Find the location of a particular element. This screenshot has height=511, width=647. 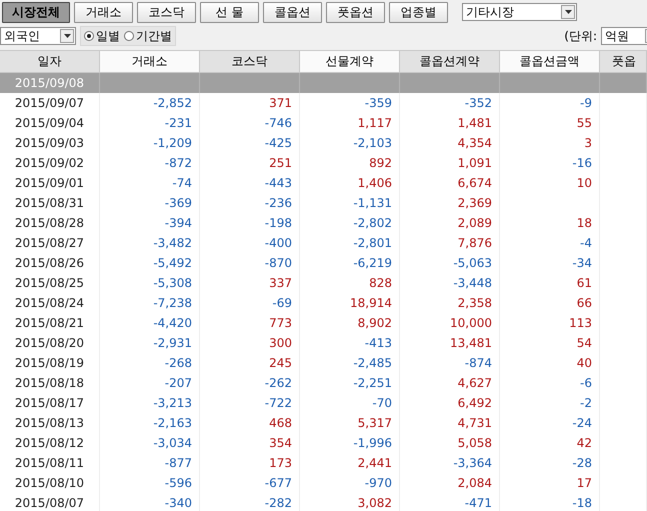

table-cell: 3,082 is located at coordinates (350, 502).